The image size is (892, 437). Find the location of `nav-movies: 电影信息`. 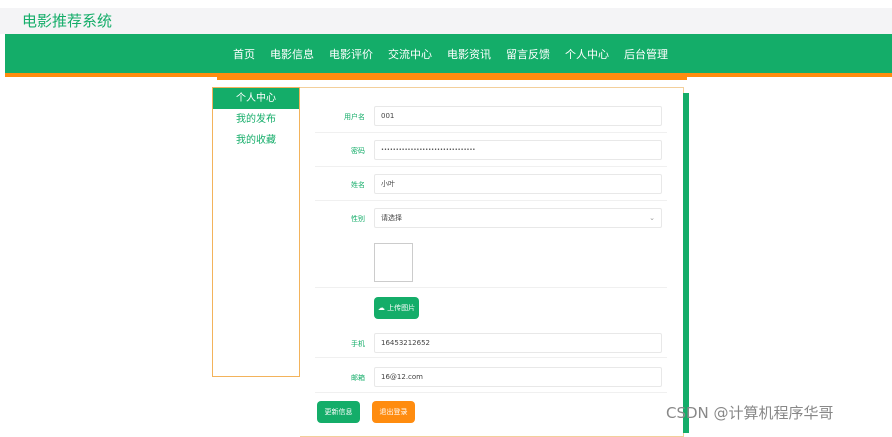

nav-movies: 电影信息 is located at coordinates (292, 54).